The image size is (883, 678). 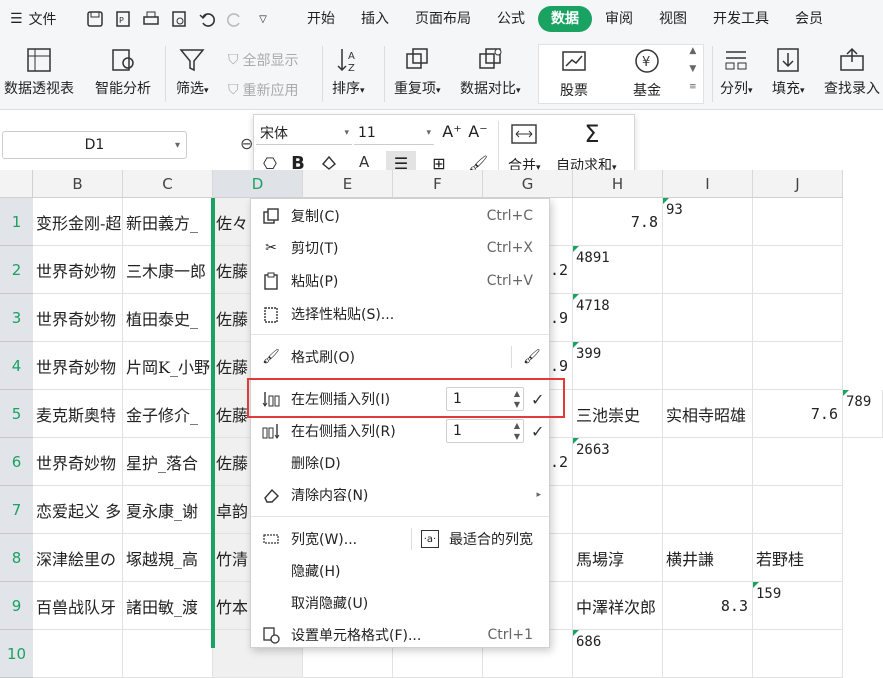 I want to click on cell-j3, so click(x=798, y=318).